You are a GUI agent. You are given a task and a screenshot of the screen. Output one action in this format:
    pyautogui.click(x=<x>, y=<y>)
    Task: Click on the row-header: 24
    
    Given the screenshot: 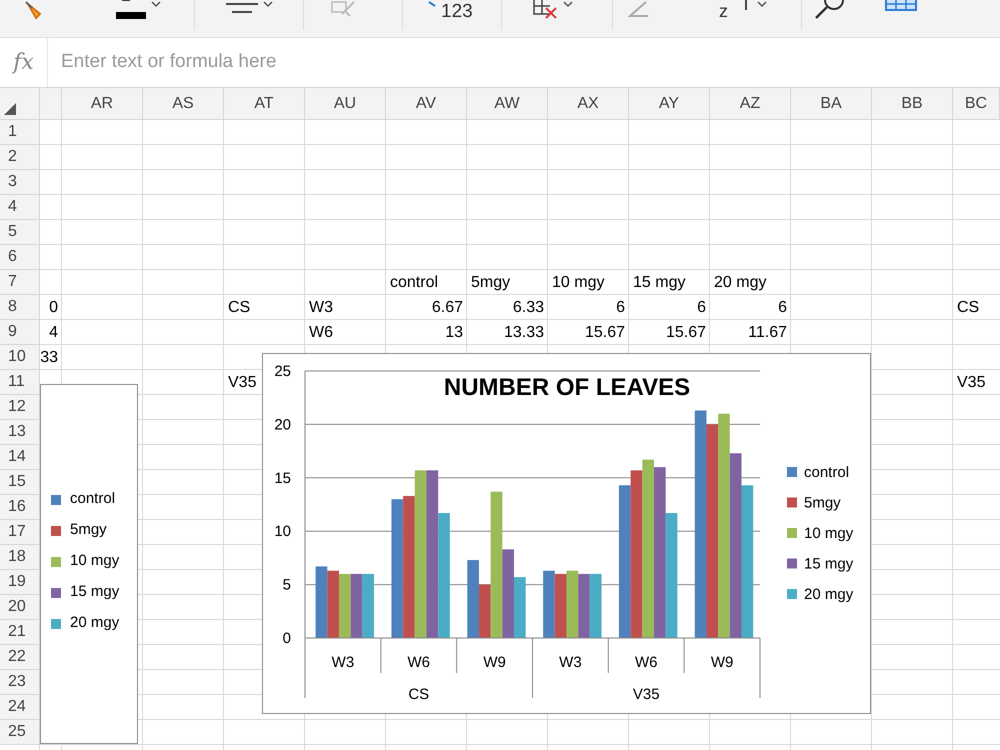 What is the action you would take?
    pyautogui.click(x=20, y=707)
    